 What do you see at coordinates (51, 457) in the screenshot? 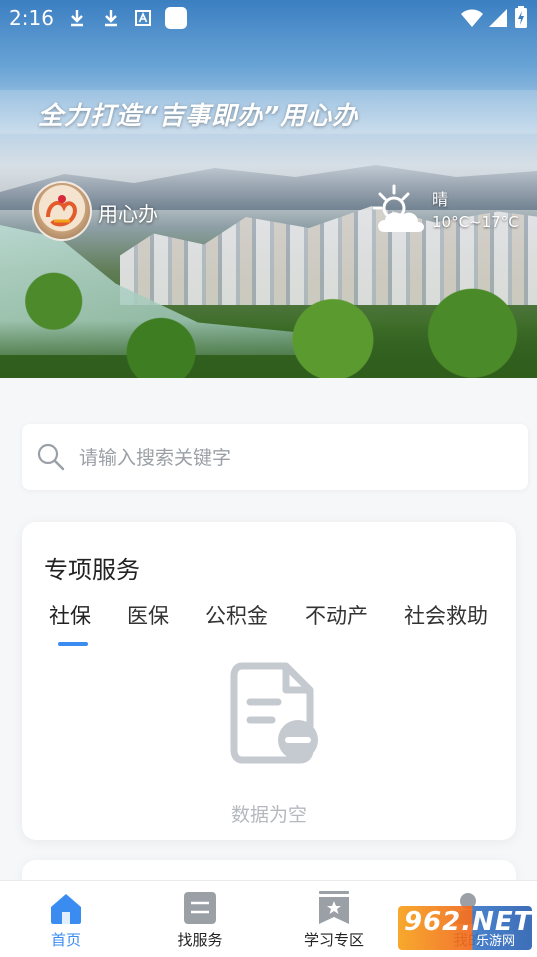
I see `search-icon` at bounding box center [51, 457].